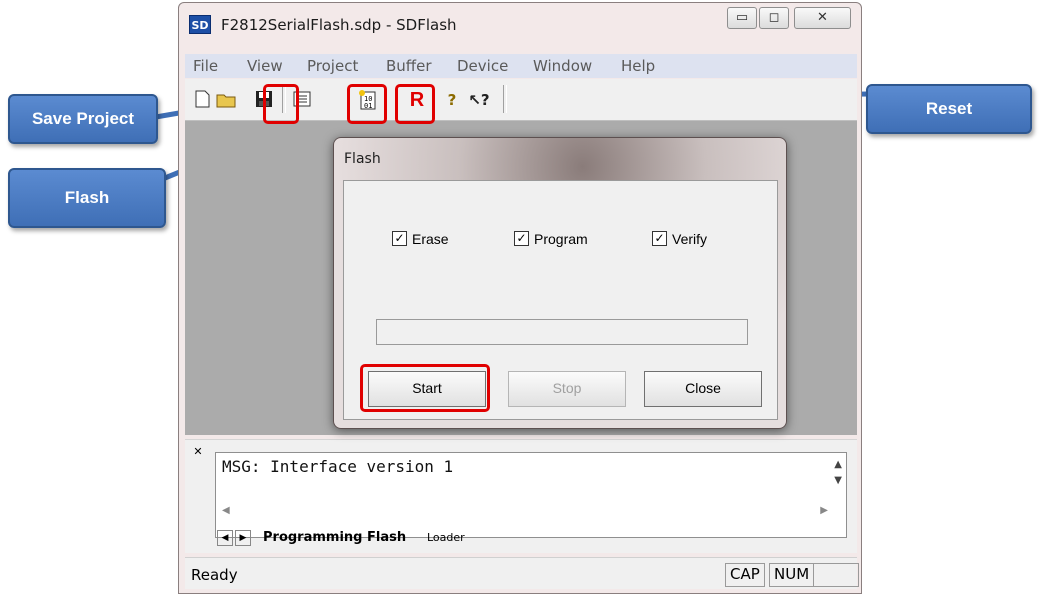  What do you see at coordinates (214, 575) in the screenshot?
I see `status-text: Ready` at bounding box center [214, 575].